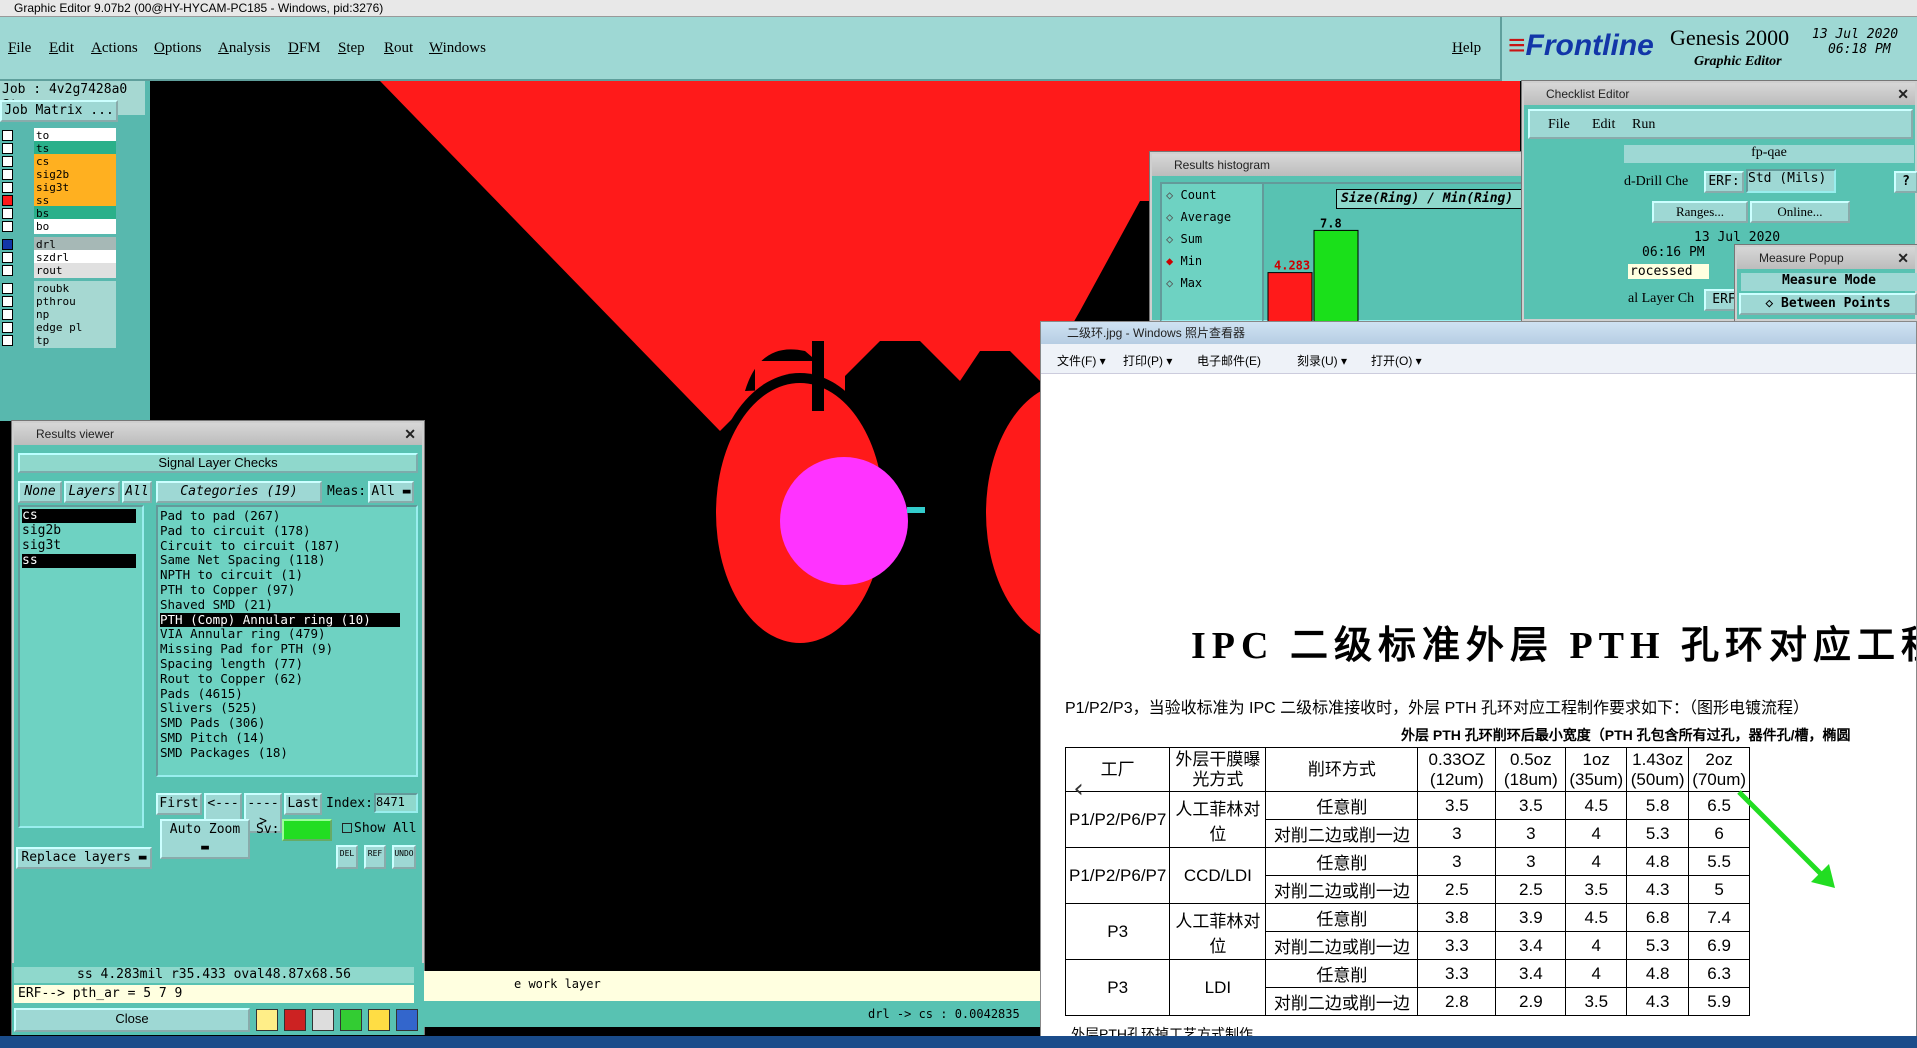 This screenshot has width=1917, height=1048. I want to click on category-list-item: VIA Annular ring (479), so click(280, 634).